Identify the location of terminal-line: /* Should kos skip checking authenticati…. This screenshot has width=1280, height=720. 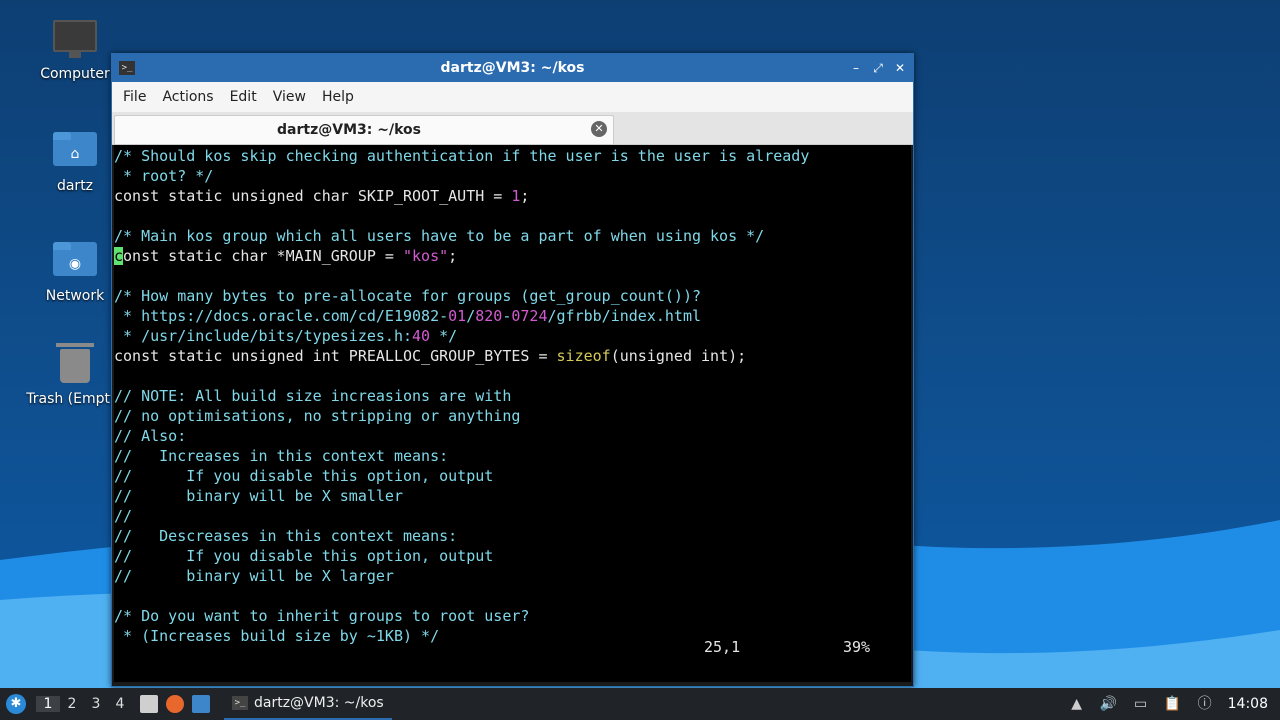
(512, 156).